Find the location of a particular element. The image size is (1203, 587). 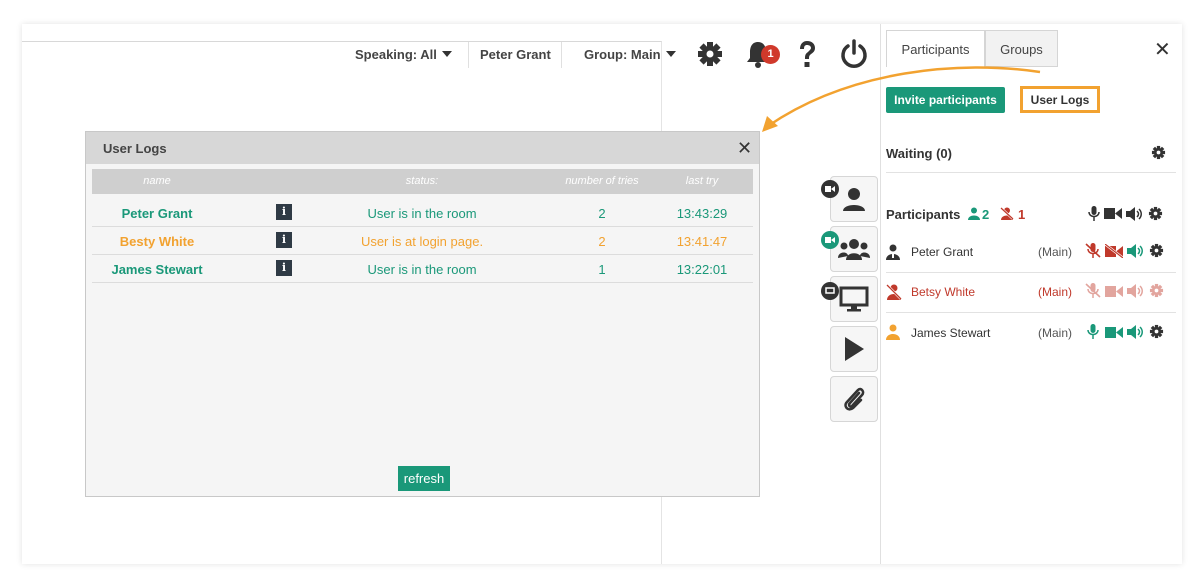

participants-title: Participants is located at coordinates (923, 214).